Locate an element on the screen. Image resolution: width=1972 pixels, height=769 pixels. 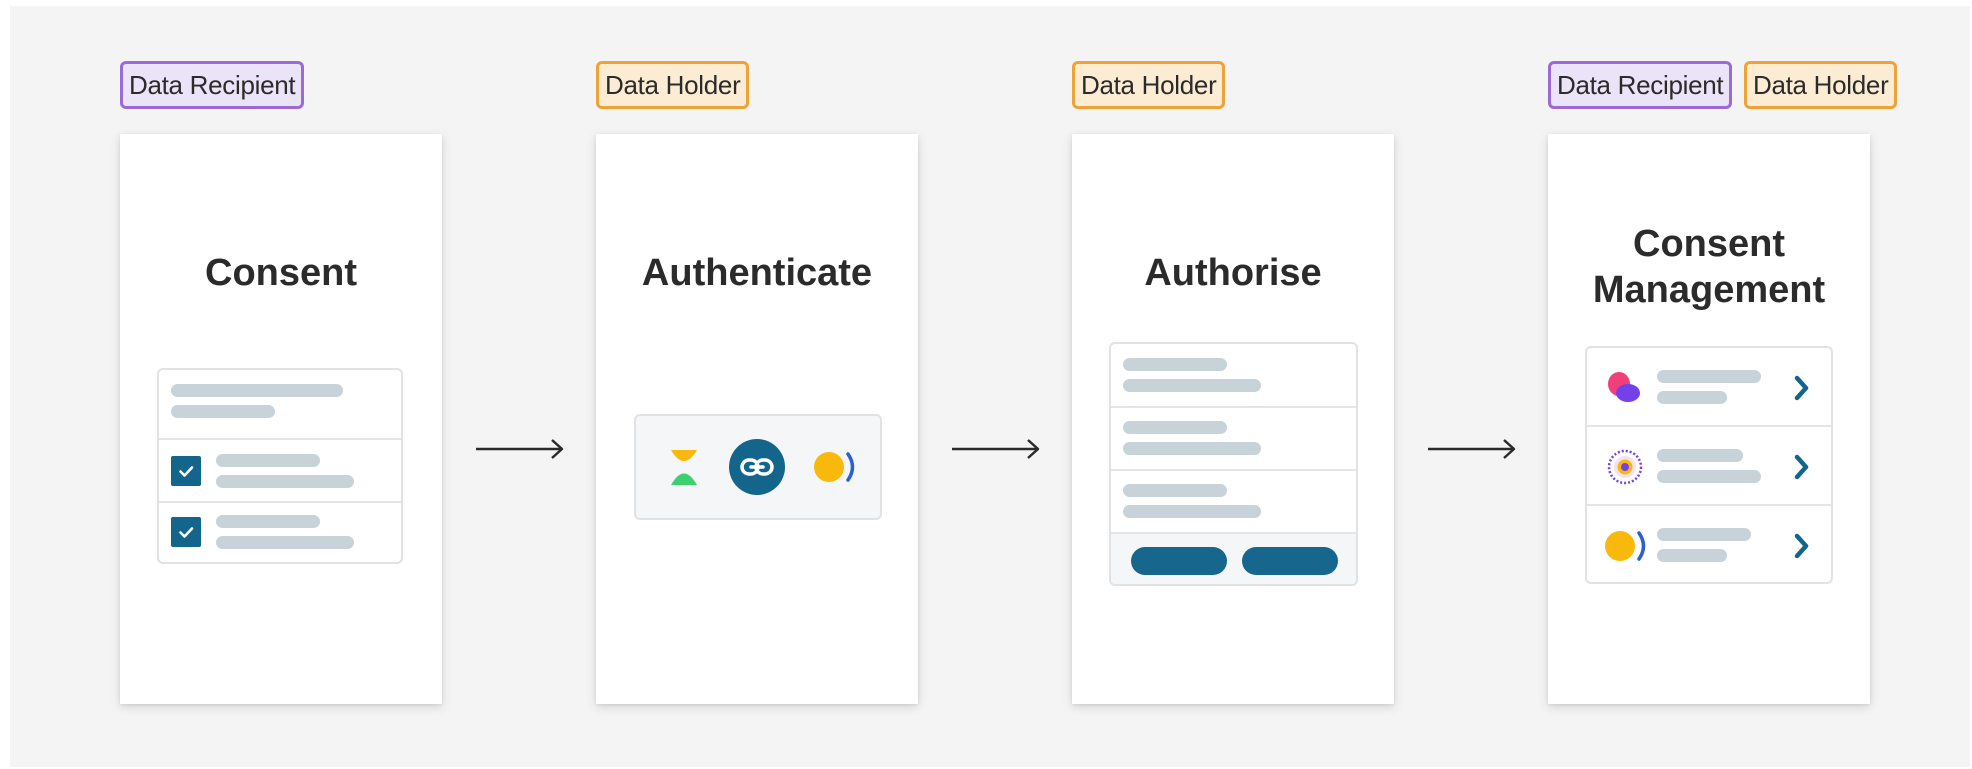
step-card-consent: Consent is located at coordinates (281, 419).